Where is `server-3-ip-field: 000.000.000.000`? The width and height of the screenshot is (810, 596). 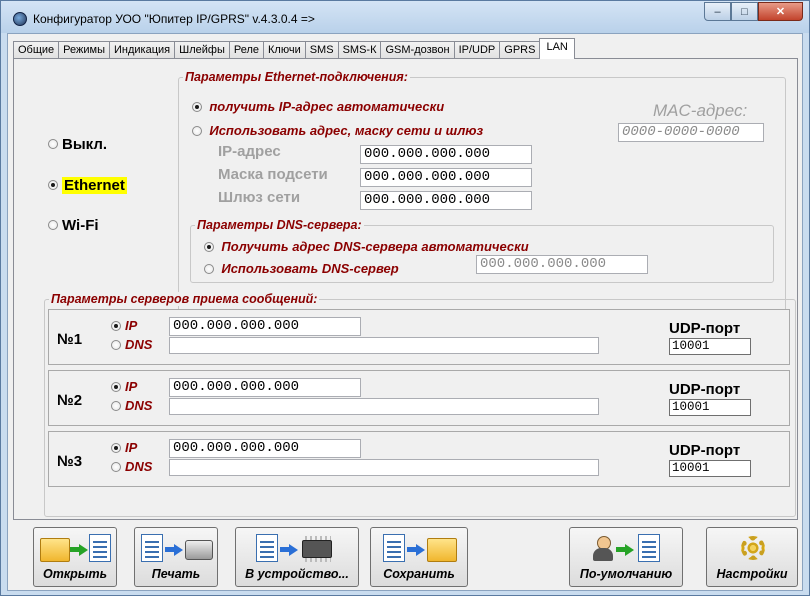
server-3-ip-field: 000.000.000.000 is located at coordinates (265, 448).